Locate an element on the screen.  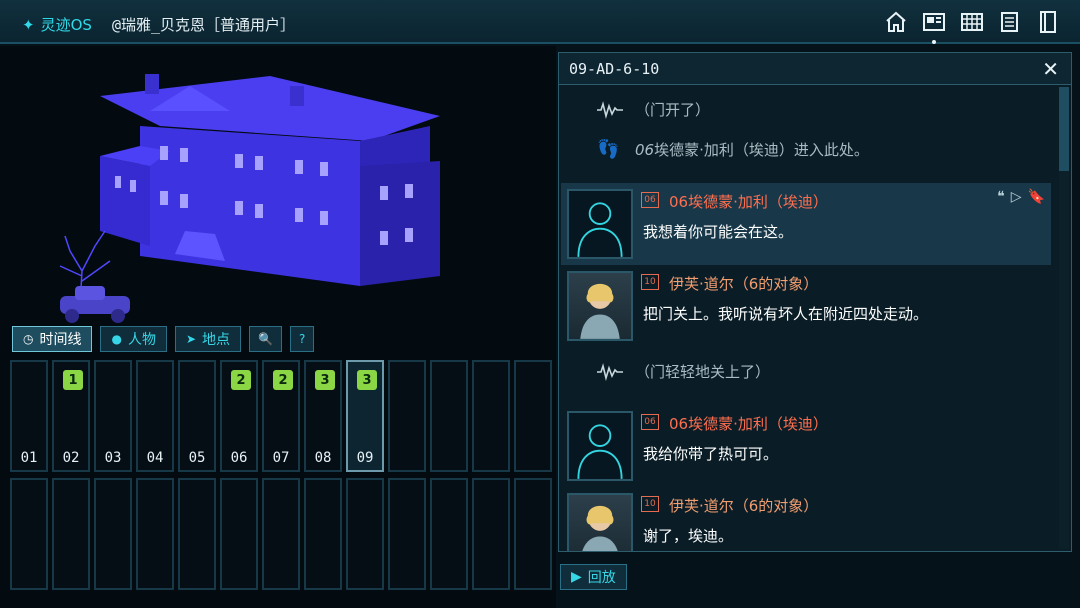
dialogue-message: 10 伊芙·道尔（6的对象） 谢了，埃迪。 is located at coordinates (806, 519).